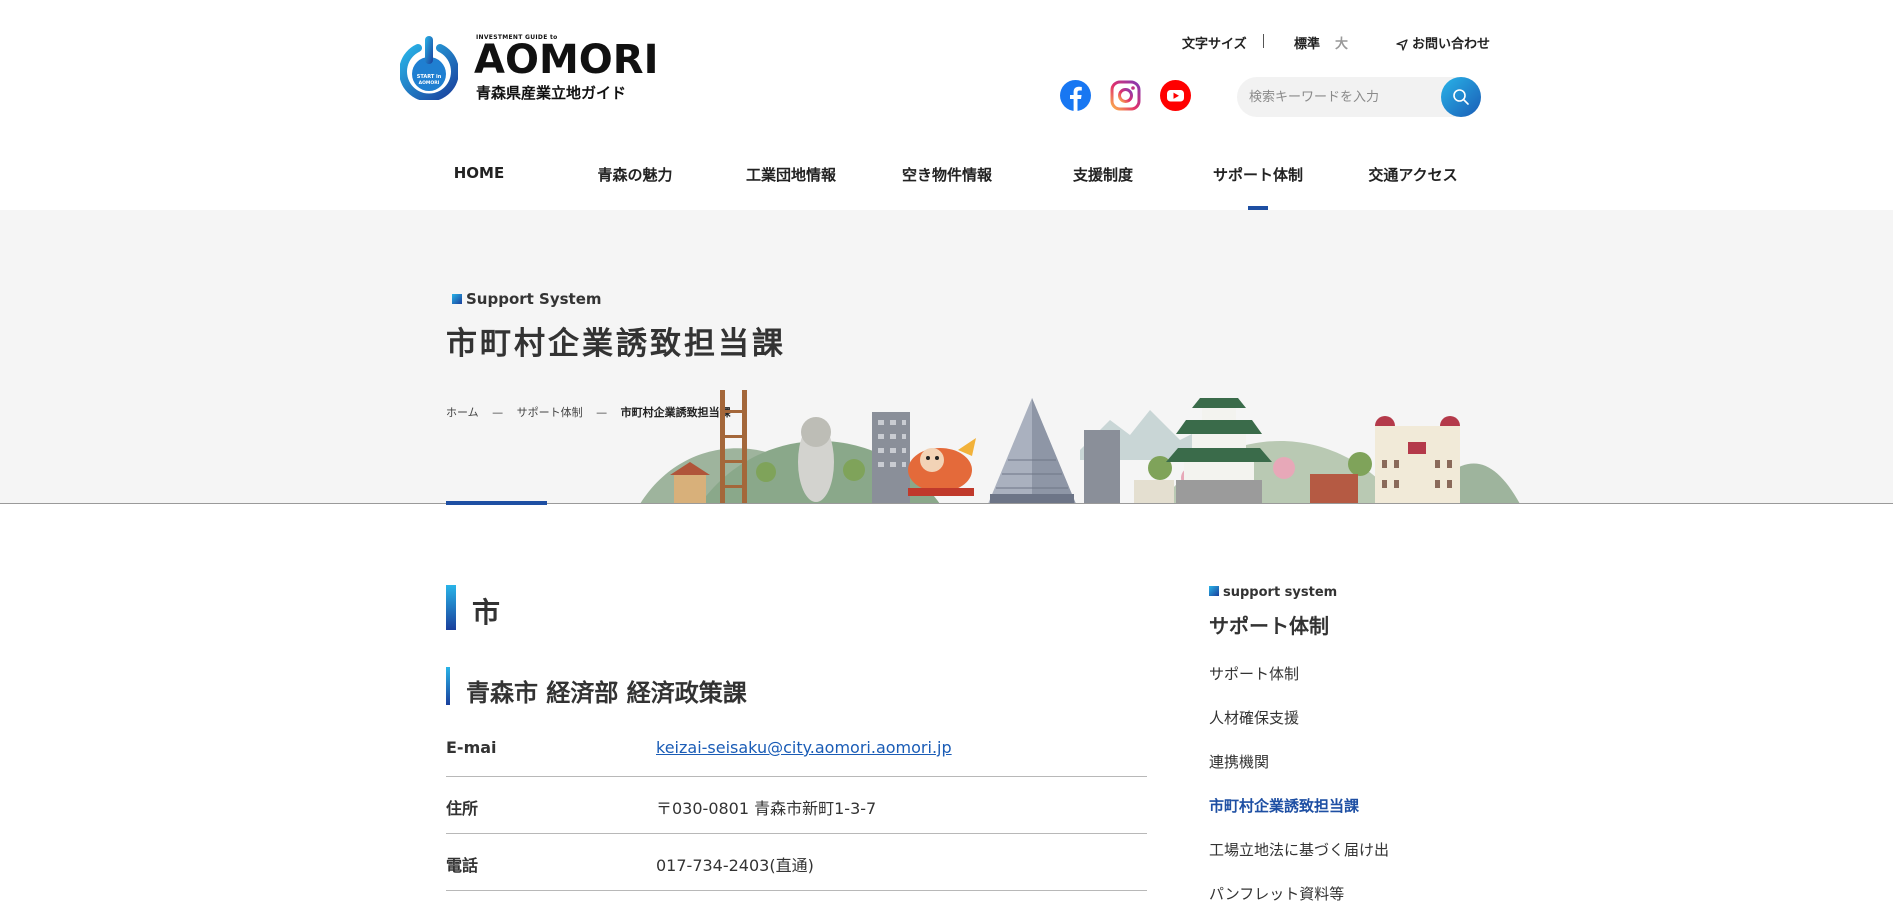 The width and height of the screenshot is (1893, 906). What do you see at coordinates (1103, 174) in the screenshot?
I see `nav-support-programs: 支援制度` at bounding box center [1103, 174].